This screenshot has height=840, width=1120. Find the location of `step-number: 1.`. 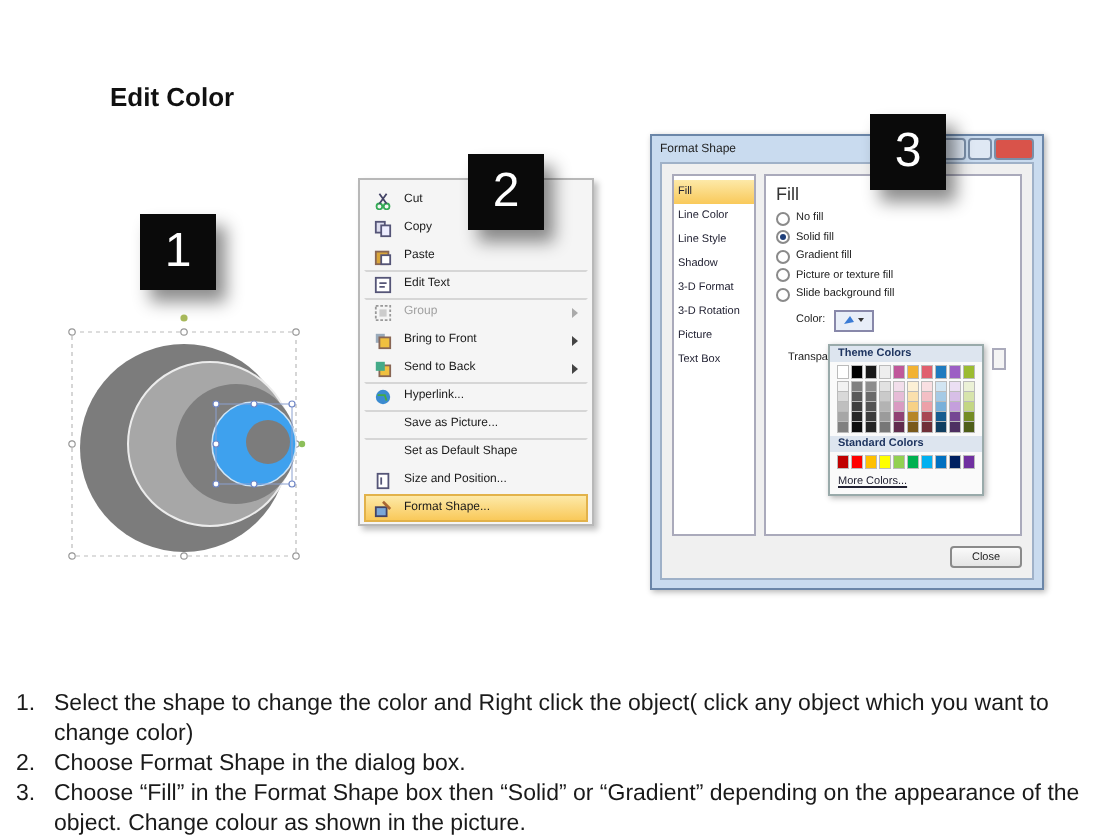

step-number: 1. is located at coordinates (27, 705).